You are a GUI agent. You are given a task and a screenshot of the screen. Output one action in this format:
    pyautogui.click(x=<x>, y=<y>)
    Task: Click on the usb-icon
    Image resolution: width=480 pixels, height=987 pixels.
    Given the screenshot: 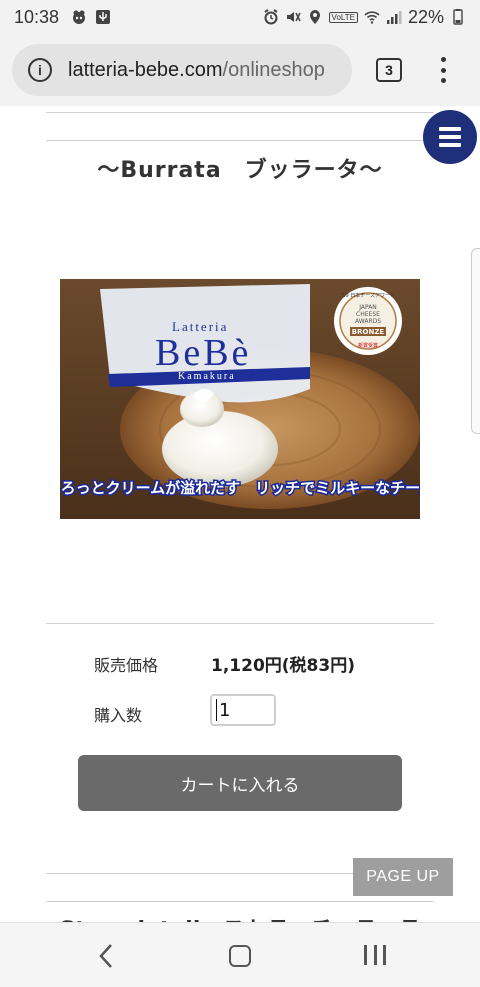 What is the action you would take?
    pyautogui.click(x=103, y=17)
    